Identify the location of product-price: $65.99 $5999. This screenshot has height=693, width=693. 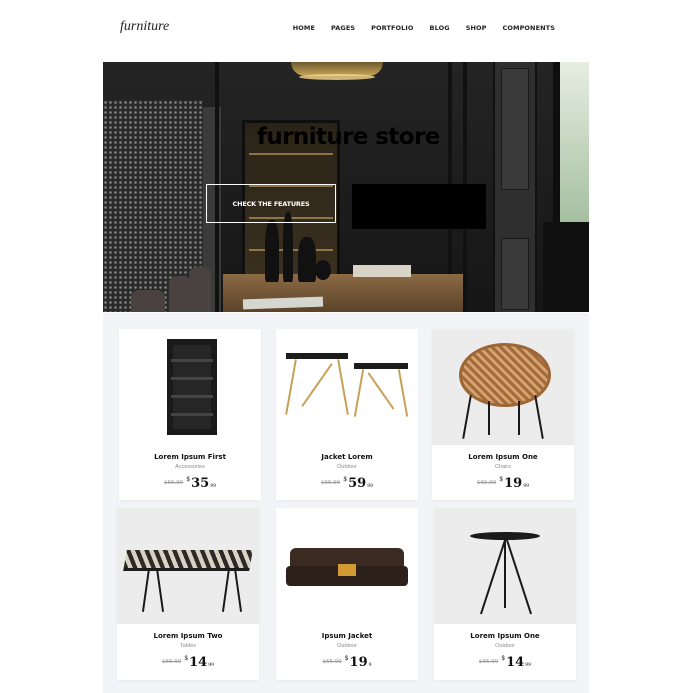
(347, 481).